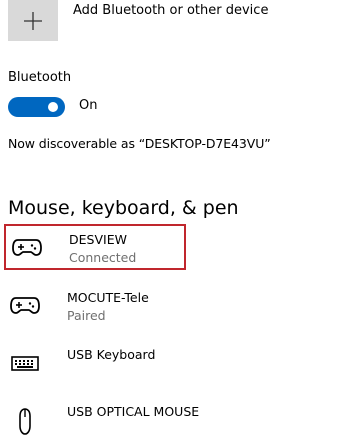  What do you see at coordinates (133, 411) in the screenshot?
I see `device-name: USB OPTICAL MOUSE` at bounding box center [133, 411].